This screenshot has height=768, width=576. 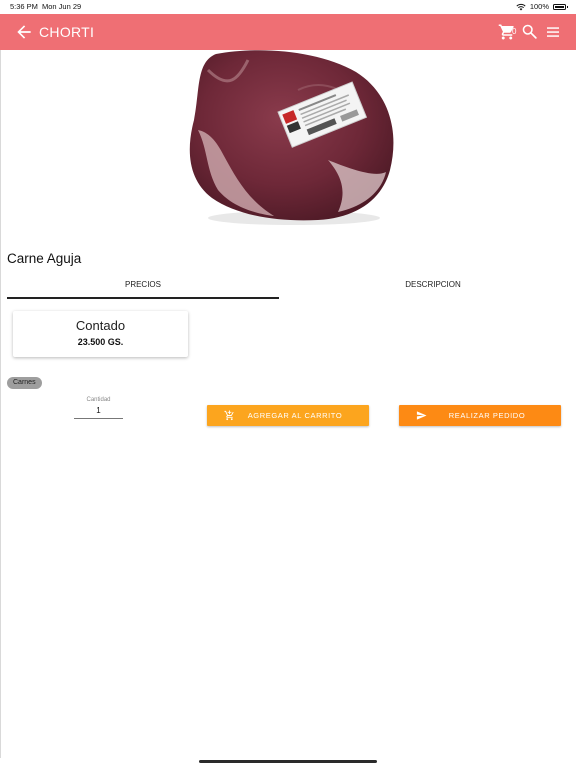 I want to click on tab-descripcion: DESCRIPCION, so click(x=433, y=285).